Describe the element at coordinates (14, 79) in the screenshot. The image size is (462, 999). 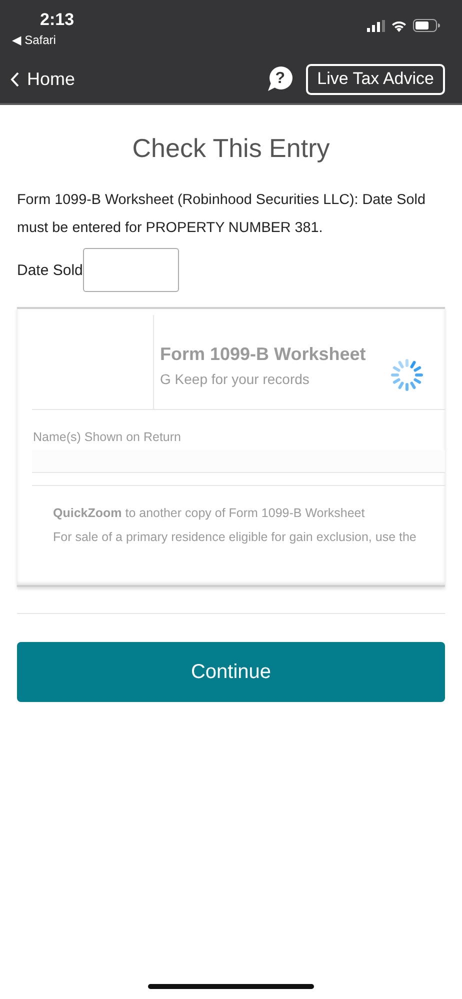
I see `chevron-left-icon` at that location.